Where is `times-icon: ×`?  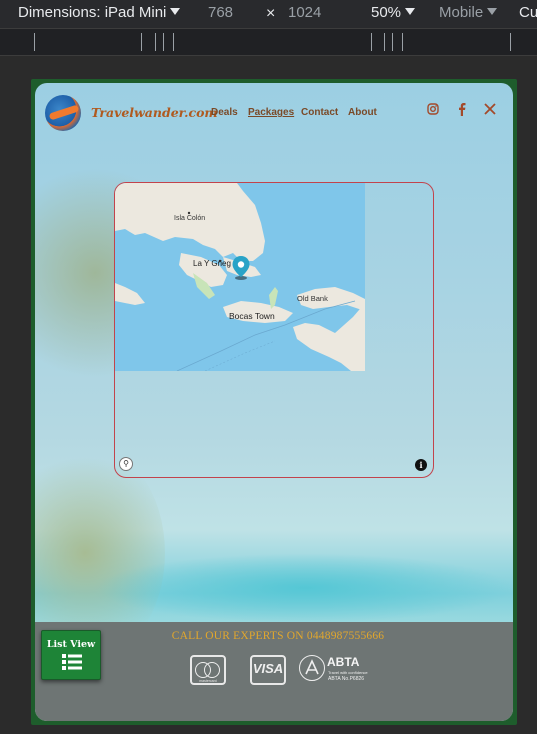 times-icon: × is located at coordinates (271, 13).